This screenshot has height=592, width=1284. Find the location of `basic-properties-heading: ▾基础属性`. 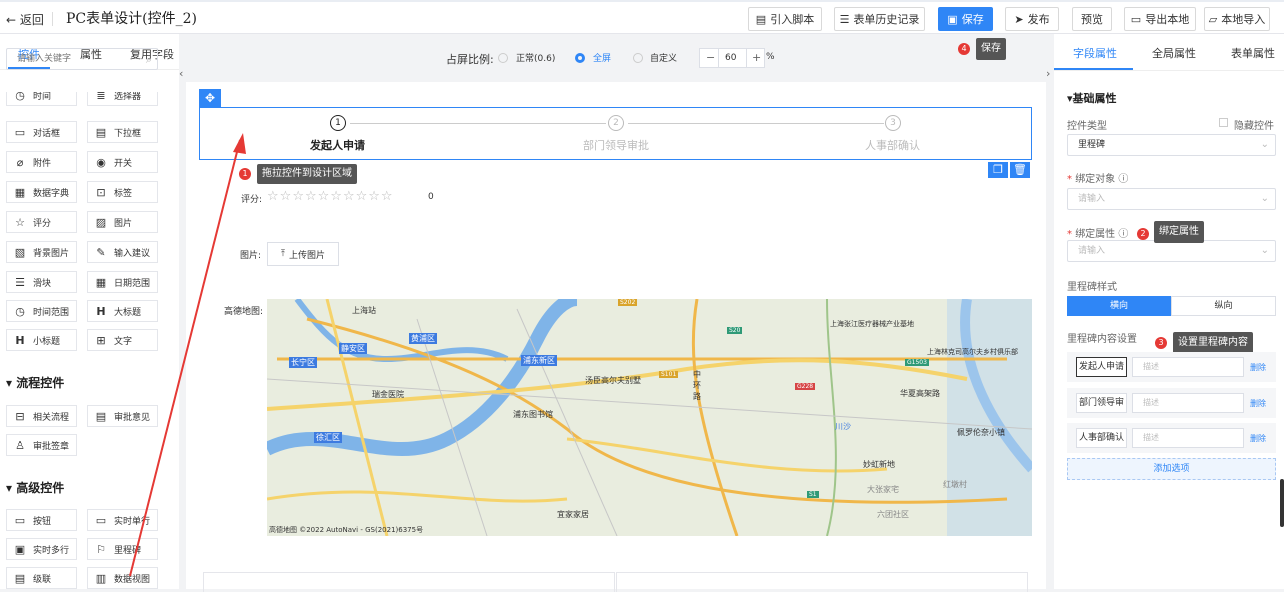

basic-properties-heading: ▾基础属性 is located at coordinates (1092, 98).